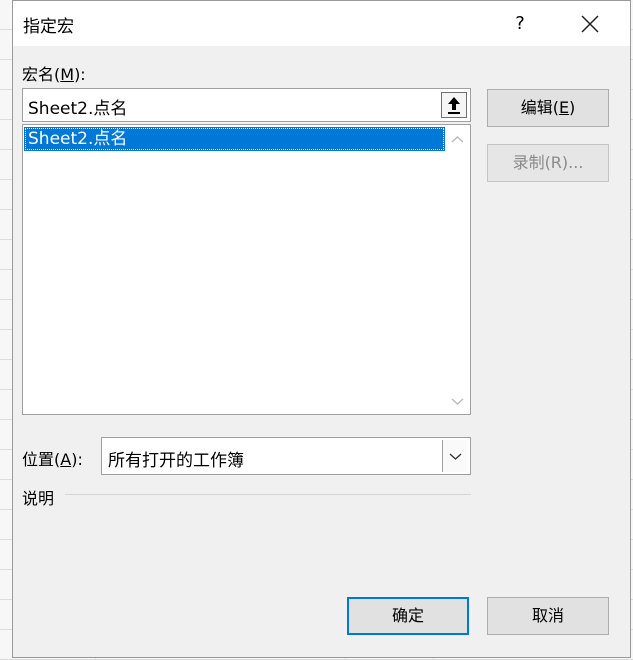 The image size is (633, 660). I want to click on dropdown-button, so click(455, 456).